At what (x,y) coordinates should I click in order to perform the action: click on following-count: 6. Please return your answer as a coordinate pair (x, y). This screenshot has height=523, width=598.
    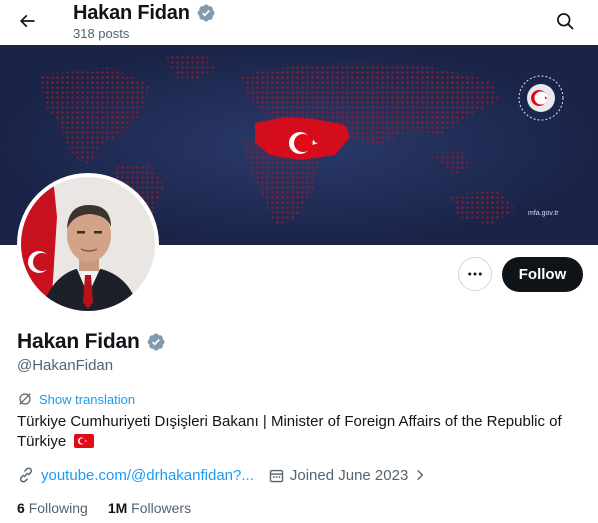
    Looking at the image, I should click on (21, 508).